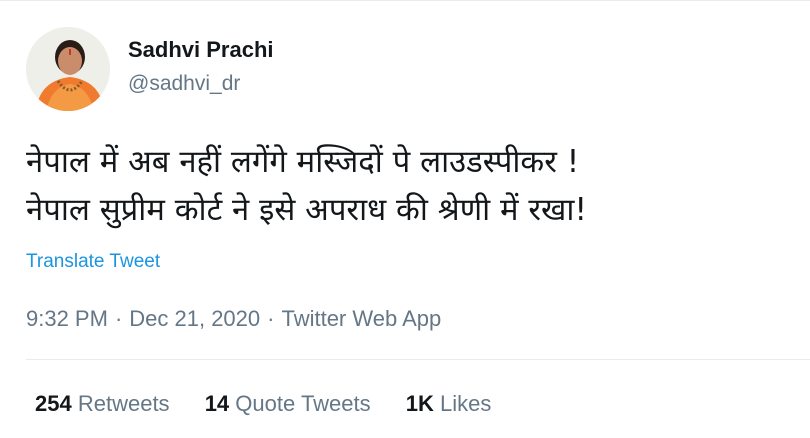 This screenshot has width=810, height=438. I want to click on likes-stat: 1K Likes, so click(449, 404).